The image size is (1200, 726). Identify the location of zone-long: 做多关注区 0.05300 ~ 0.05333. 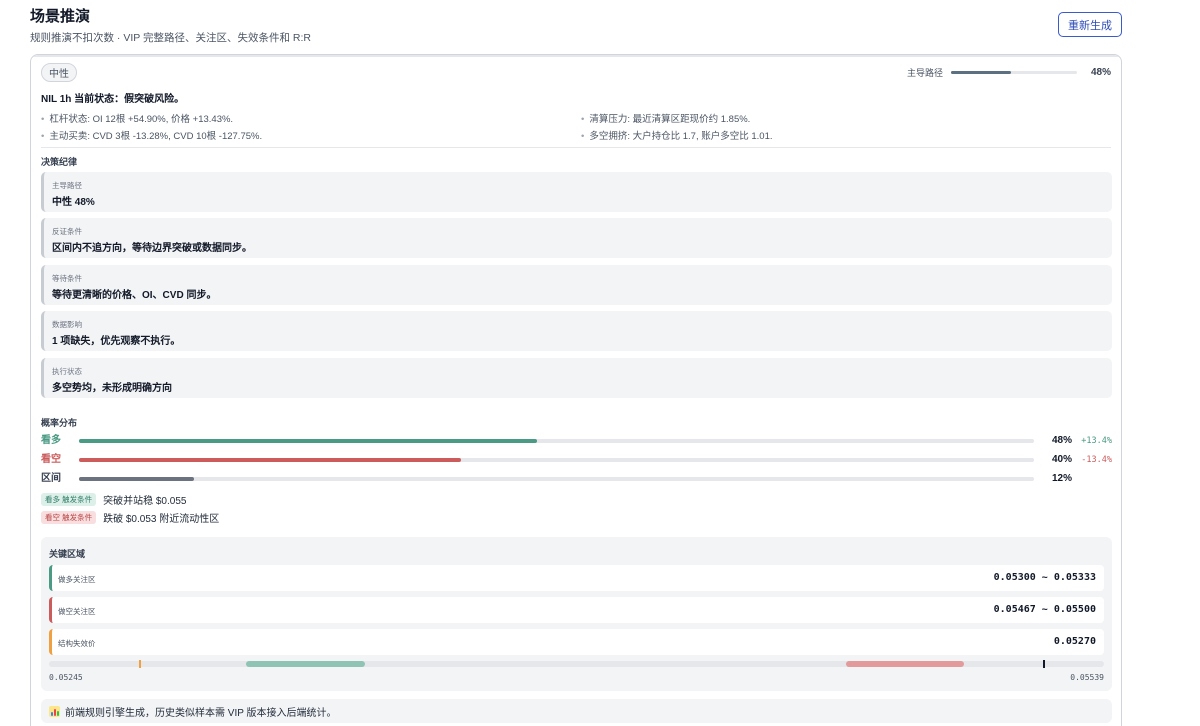
(576, 578).